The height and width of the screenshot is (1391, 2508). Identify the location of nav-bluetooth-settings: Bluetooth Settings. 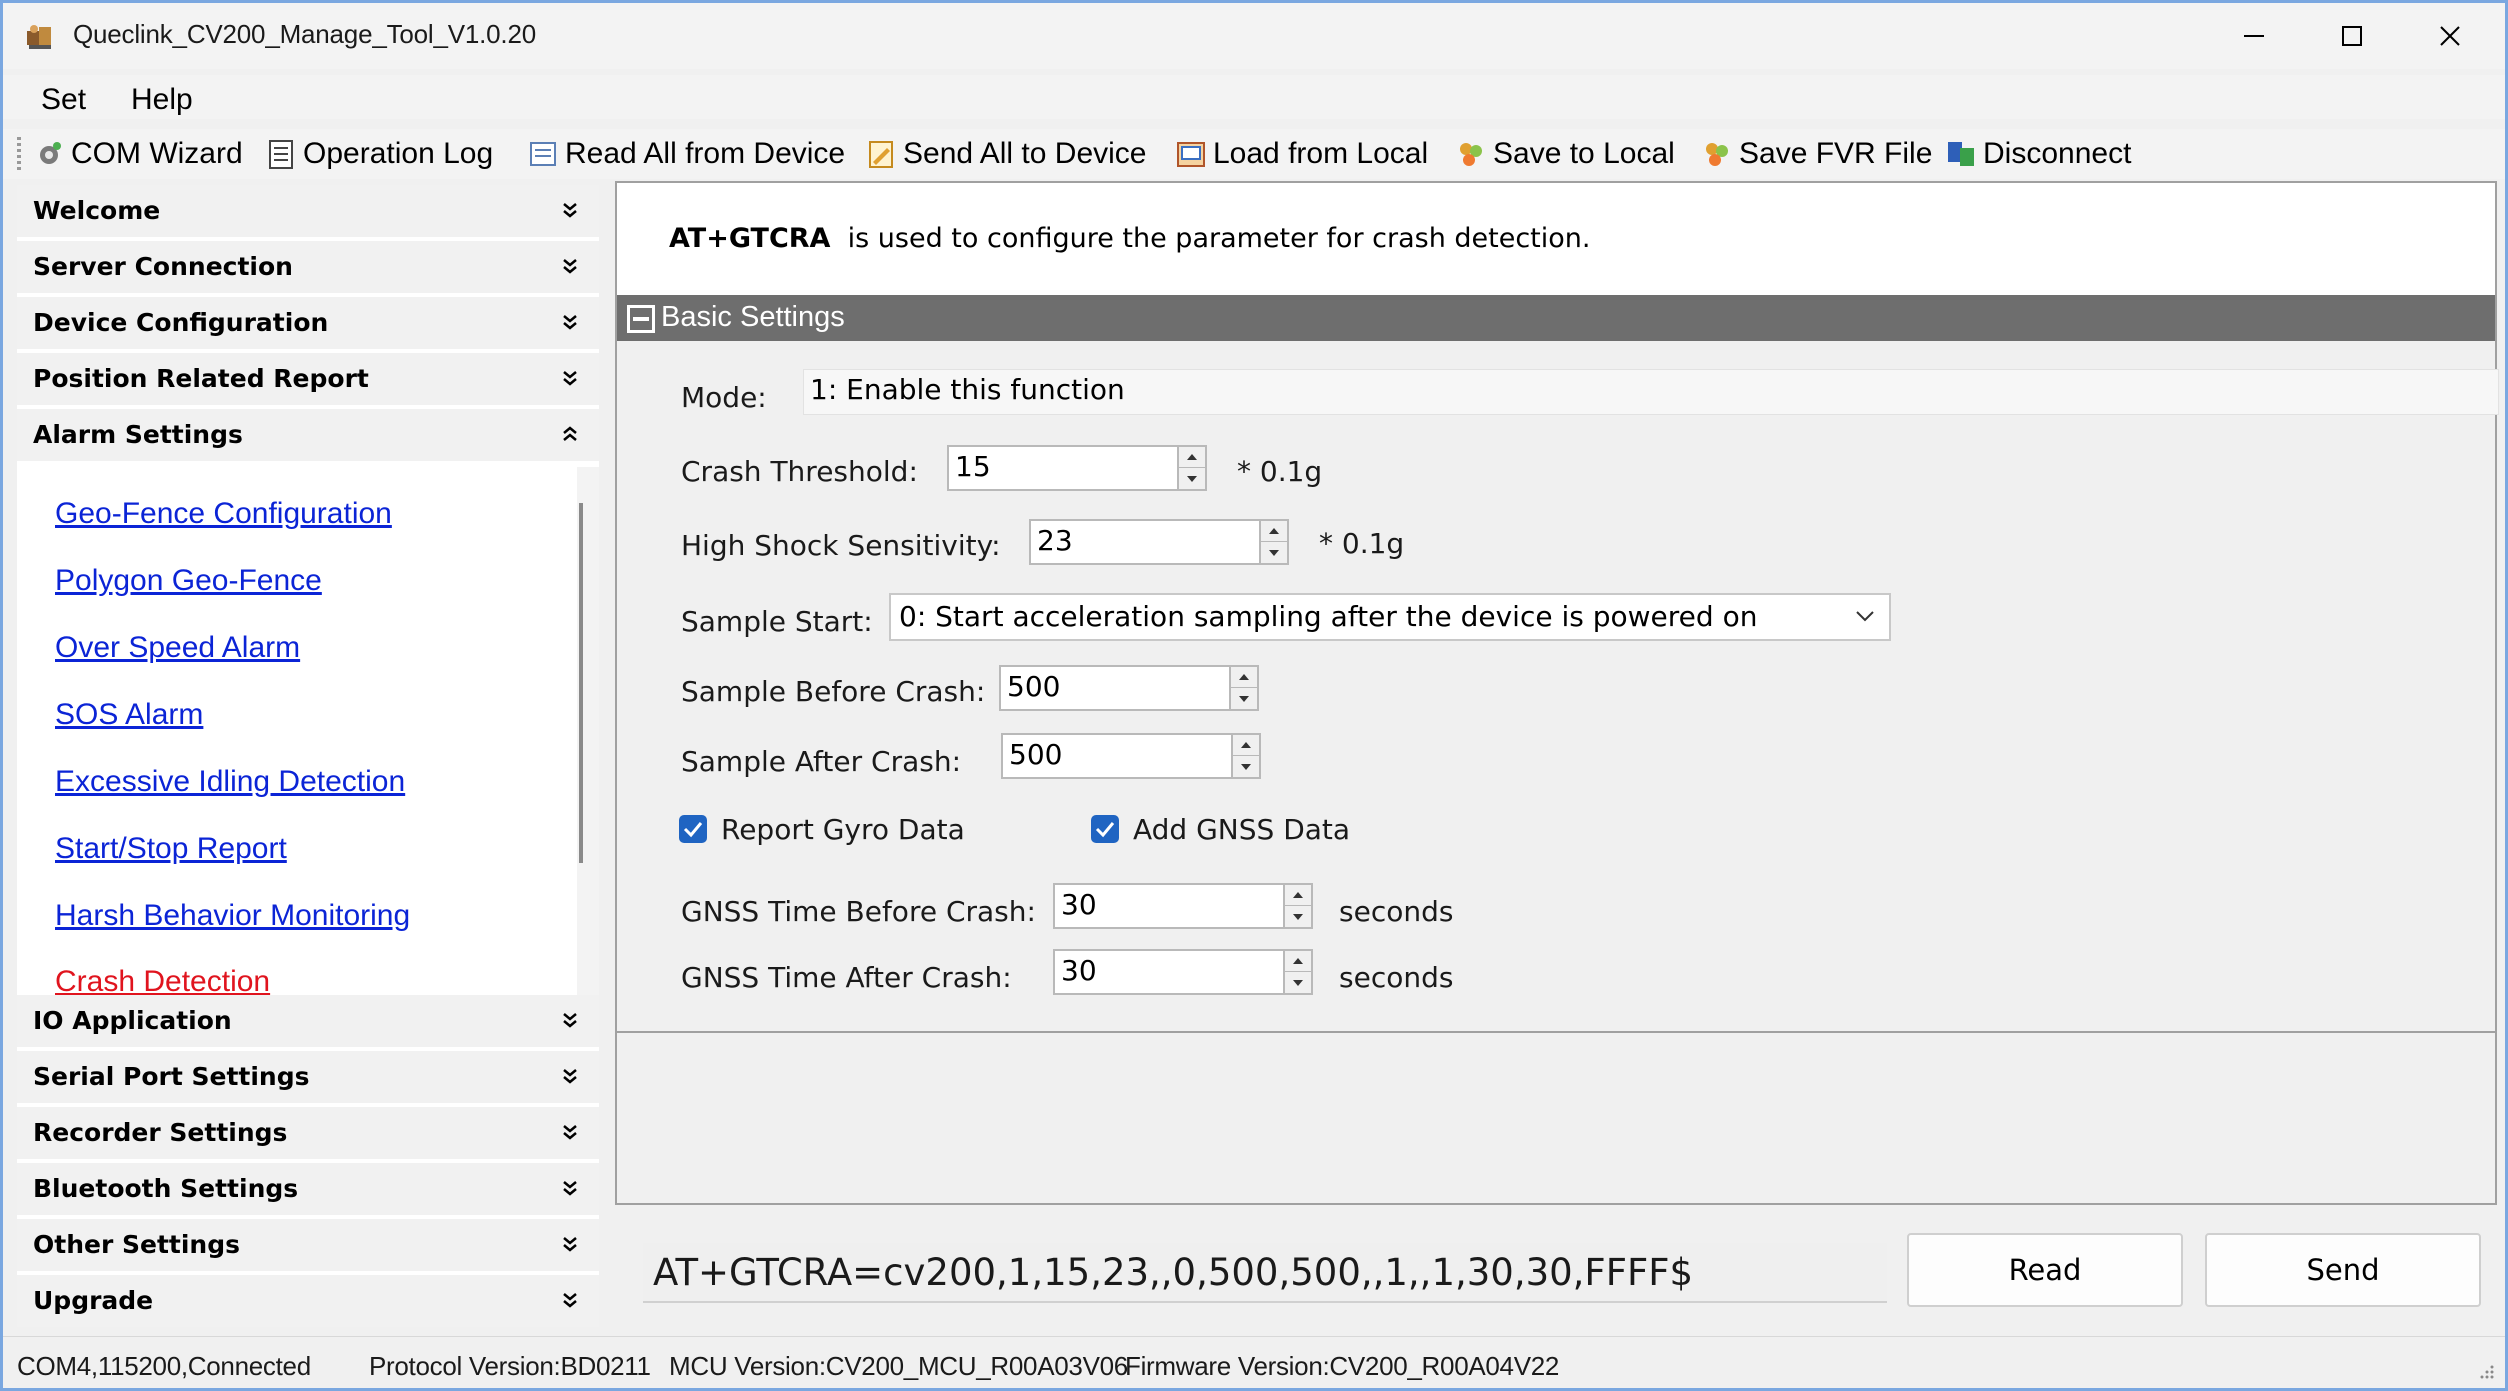
(308, 1189).